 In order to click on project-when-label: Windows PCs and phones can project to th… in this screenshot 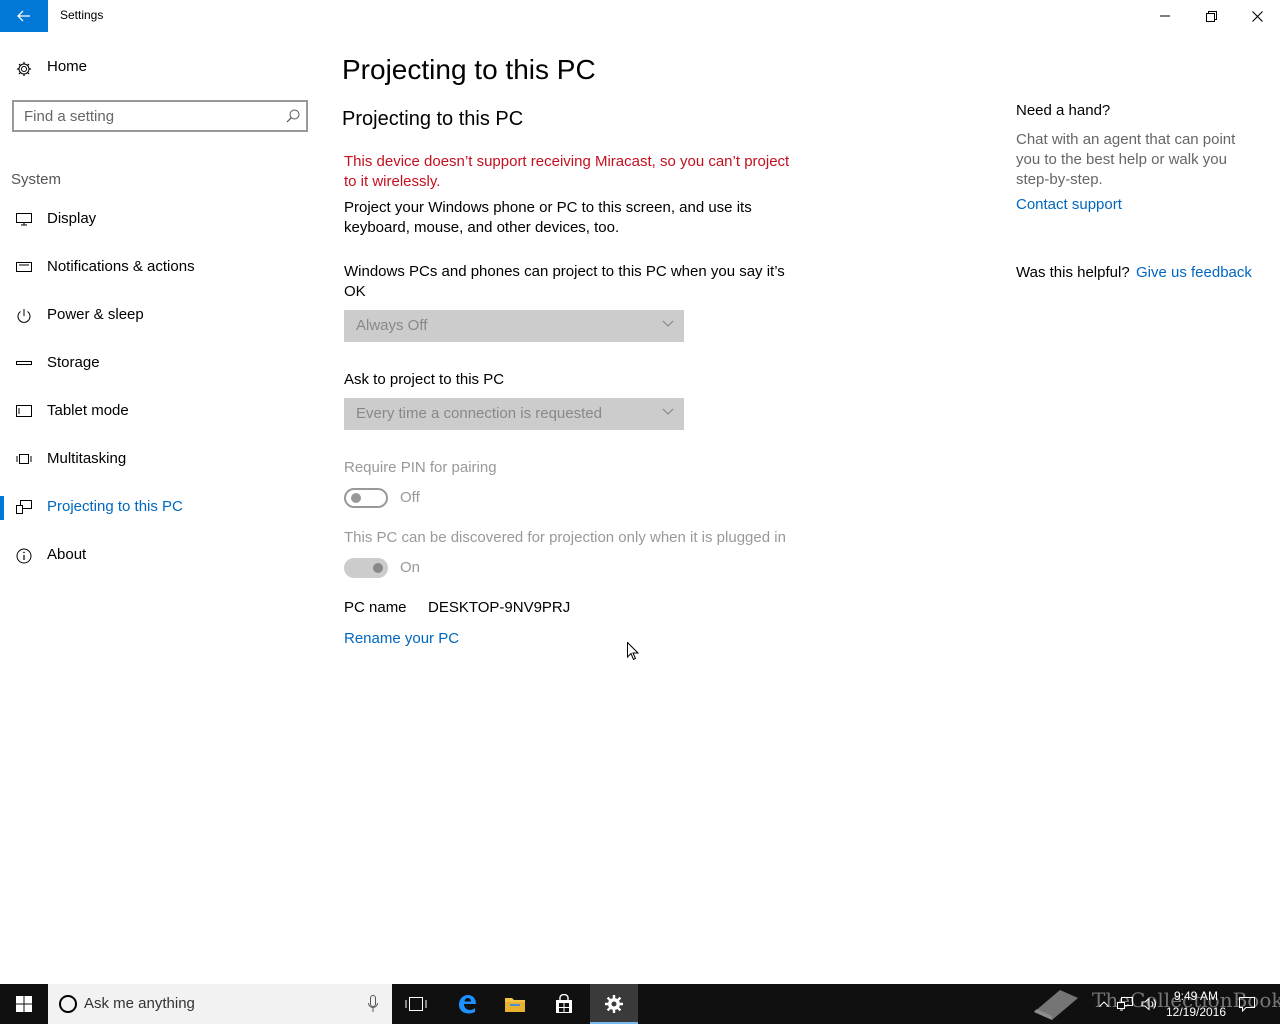, I will do `click(564, 281)`.